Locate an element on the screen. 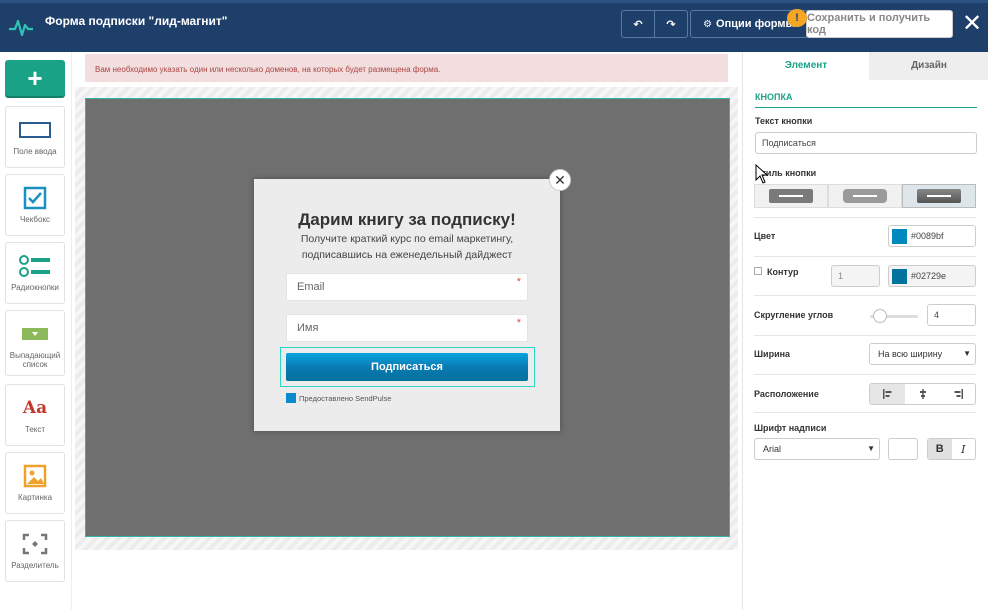  tool-dropdown: Выпадающий список is located at coordinates (35, 343).